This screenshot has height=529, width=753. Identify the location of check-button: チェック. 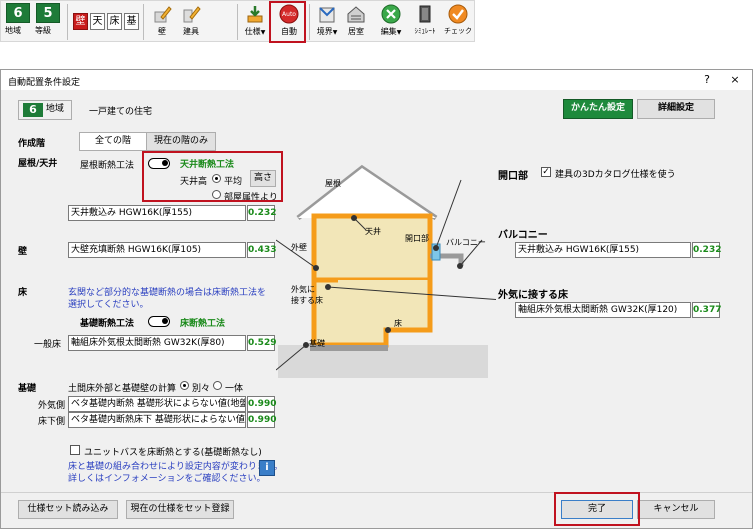
(458, 22).